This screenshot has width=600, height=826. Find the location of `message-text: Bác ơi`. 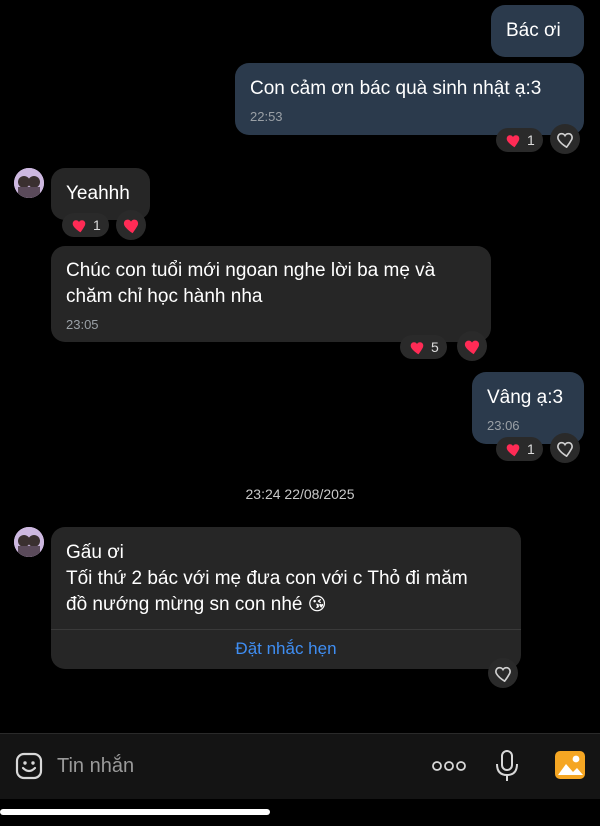

message-text: Bác ơi is located at coordinates (533, 30).